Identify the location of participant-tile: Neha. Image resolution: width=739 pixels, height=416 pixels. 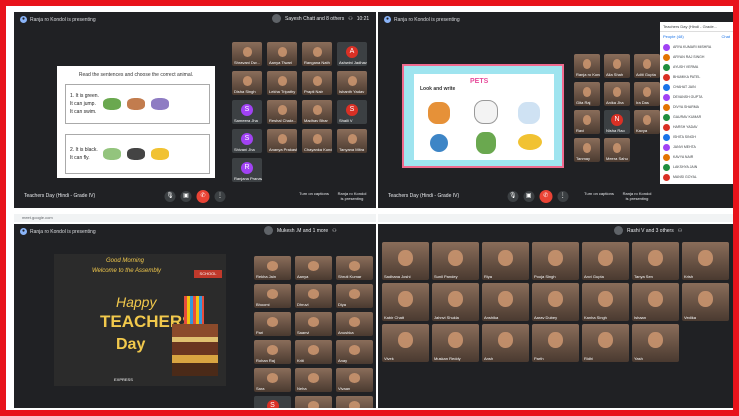
(313, 380).